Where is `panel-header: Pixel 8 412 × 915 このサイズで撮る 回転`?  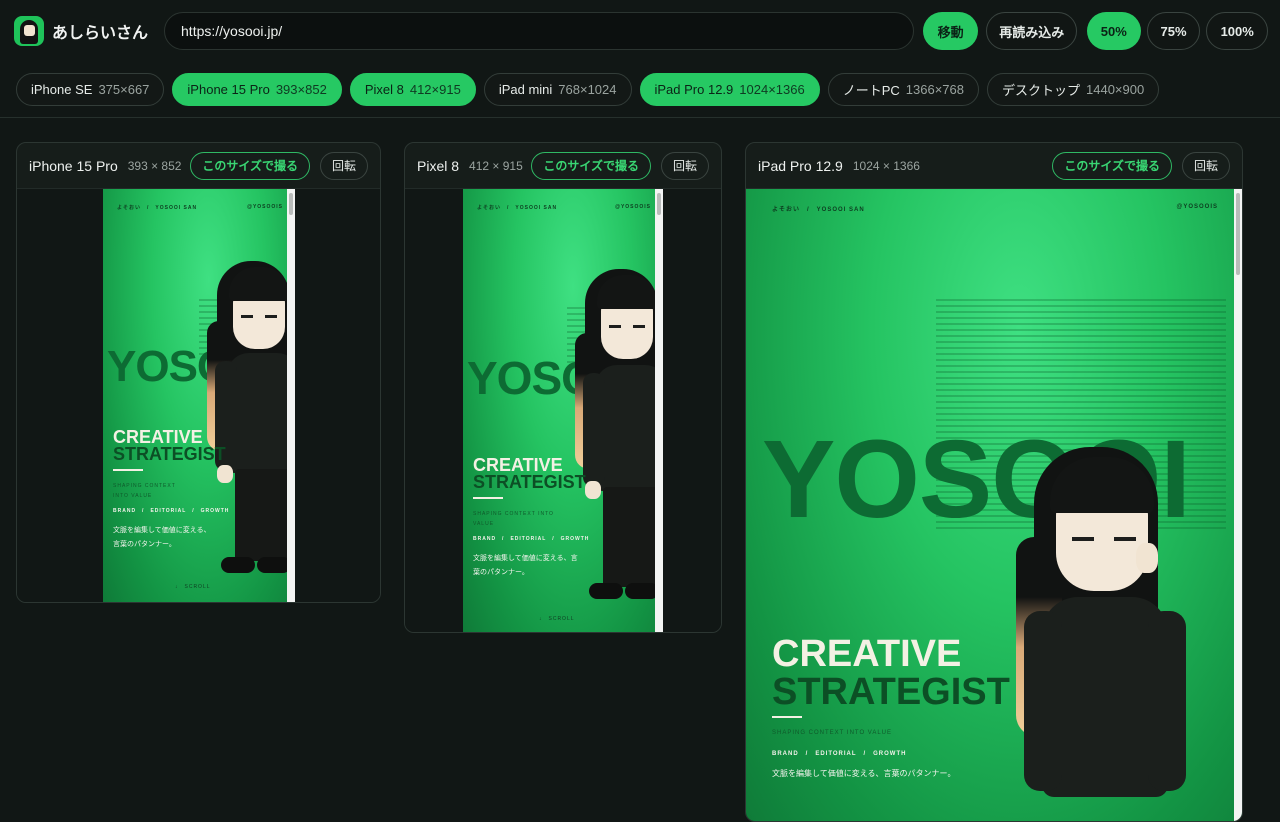 panel-header: Pixel 8 412 × 915 このサイズで撮る 回転 is located at coordinates (563, 166).